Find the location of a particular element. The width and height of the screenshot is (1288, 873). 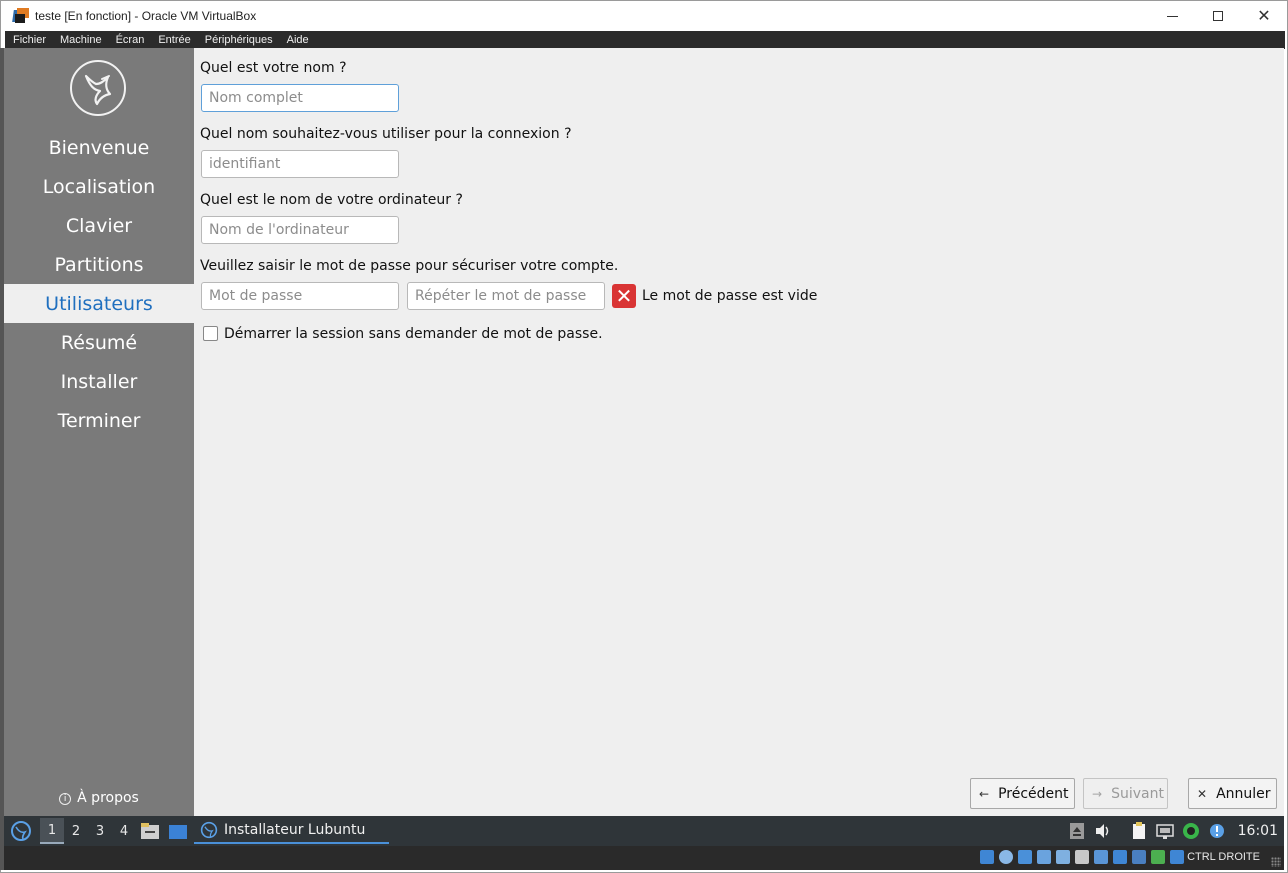

back-label: Précédent is located at coordinates (1033, 793).